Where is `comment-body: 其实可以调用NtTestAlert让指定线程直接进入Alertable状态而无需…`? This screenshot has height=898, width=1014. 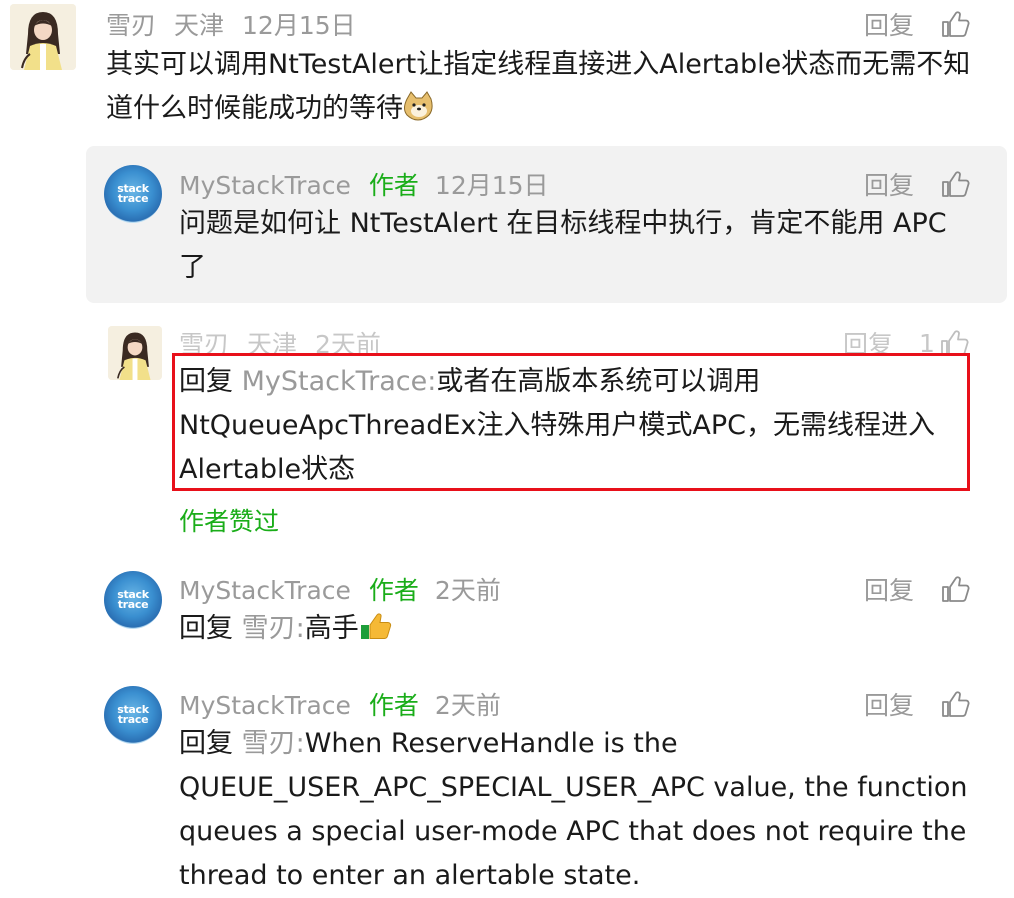
comment-body: 其实可以调用NtTestAlert让指定线程直接进入Alertable状态而无需… is located at coordinates (538, 86).